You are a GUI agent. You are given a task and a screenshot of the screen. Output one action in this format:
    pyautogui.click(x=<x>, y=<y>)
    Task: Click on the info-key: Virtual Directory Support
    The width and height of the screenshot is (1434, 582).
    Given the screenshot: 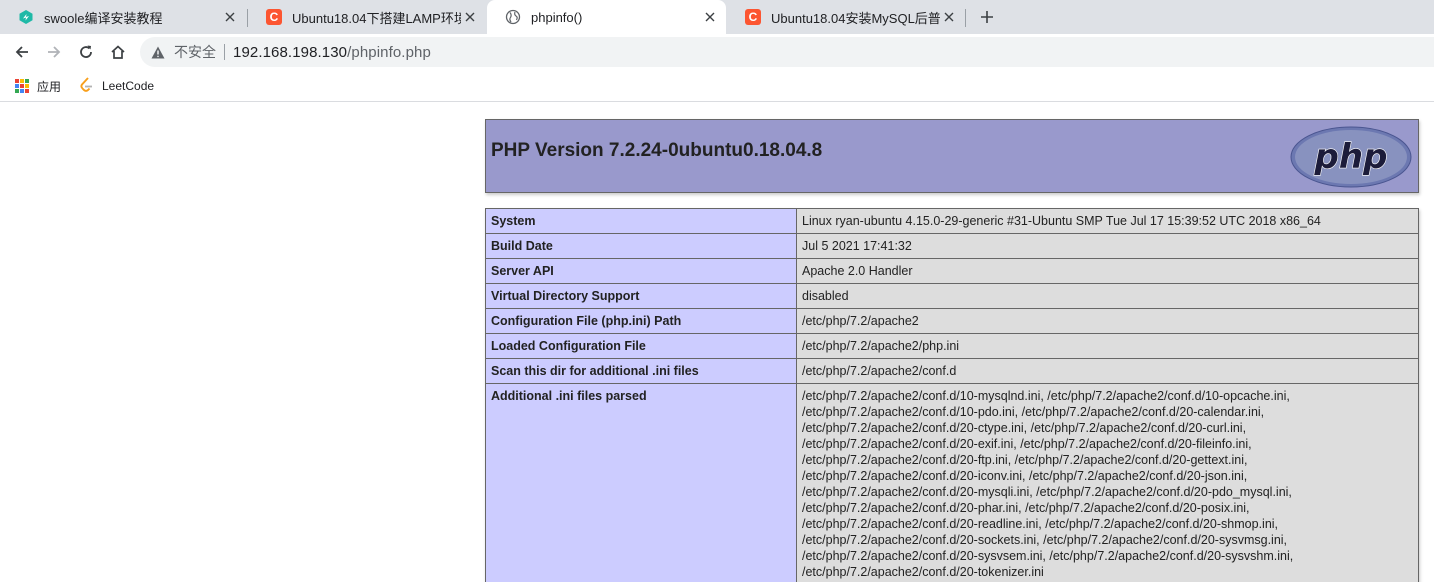 What is the action you would take?
    pyautogui.click(x=641, y=296)
    